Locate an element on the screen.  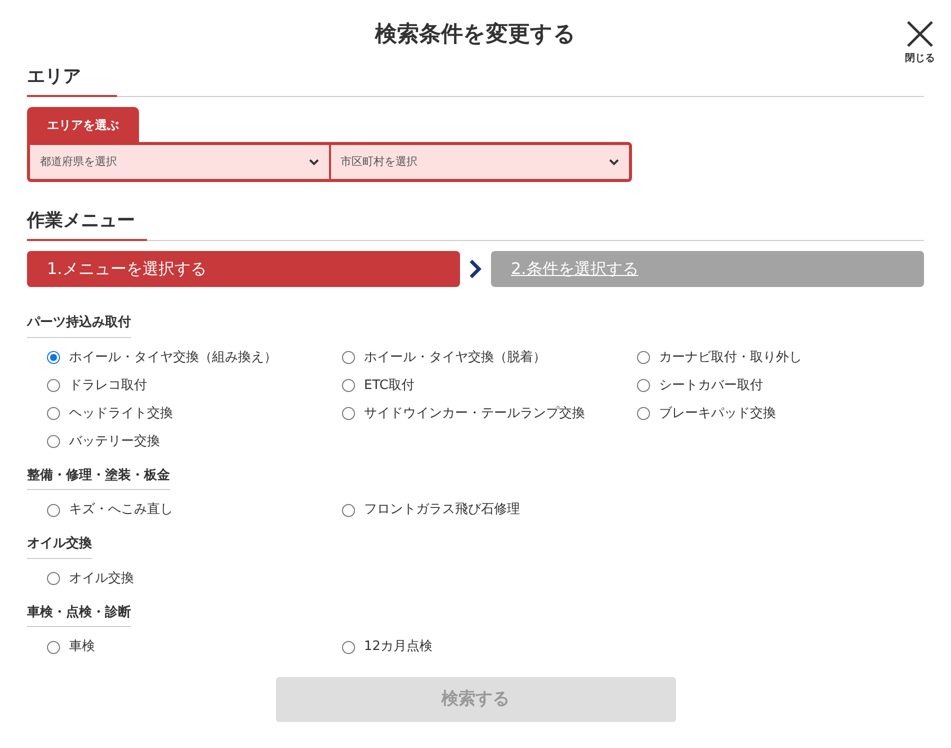
radio-option: ドラレコ取付 is located at coordinates (194, 386).